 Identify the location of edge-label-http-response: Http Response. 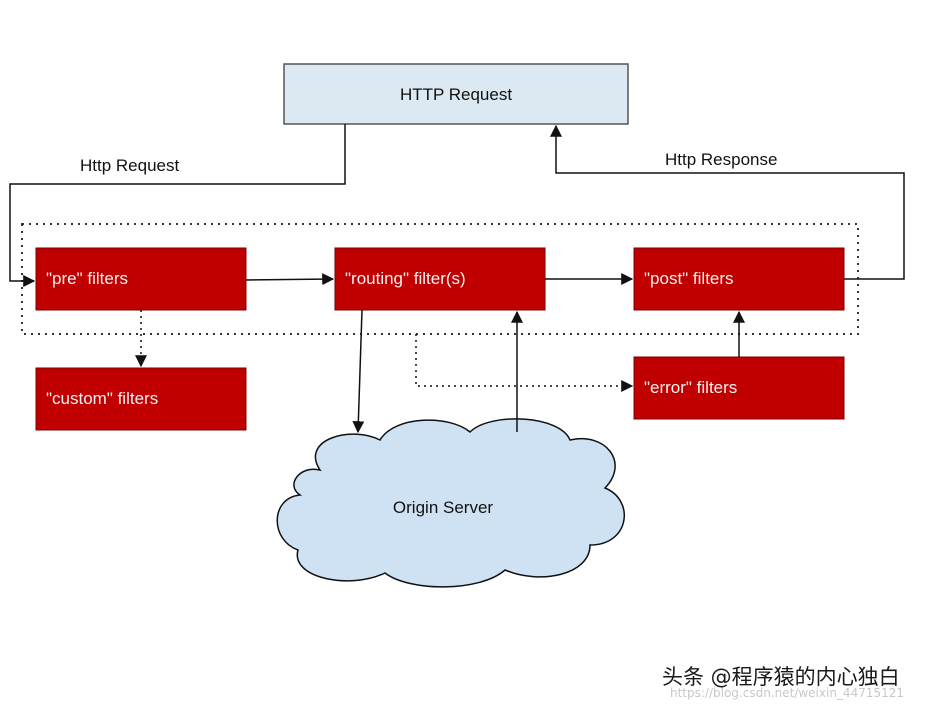
(721, 159).